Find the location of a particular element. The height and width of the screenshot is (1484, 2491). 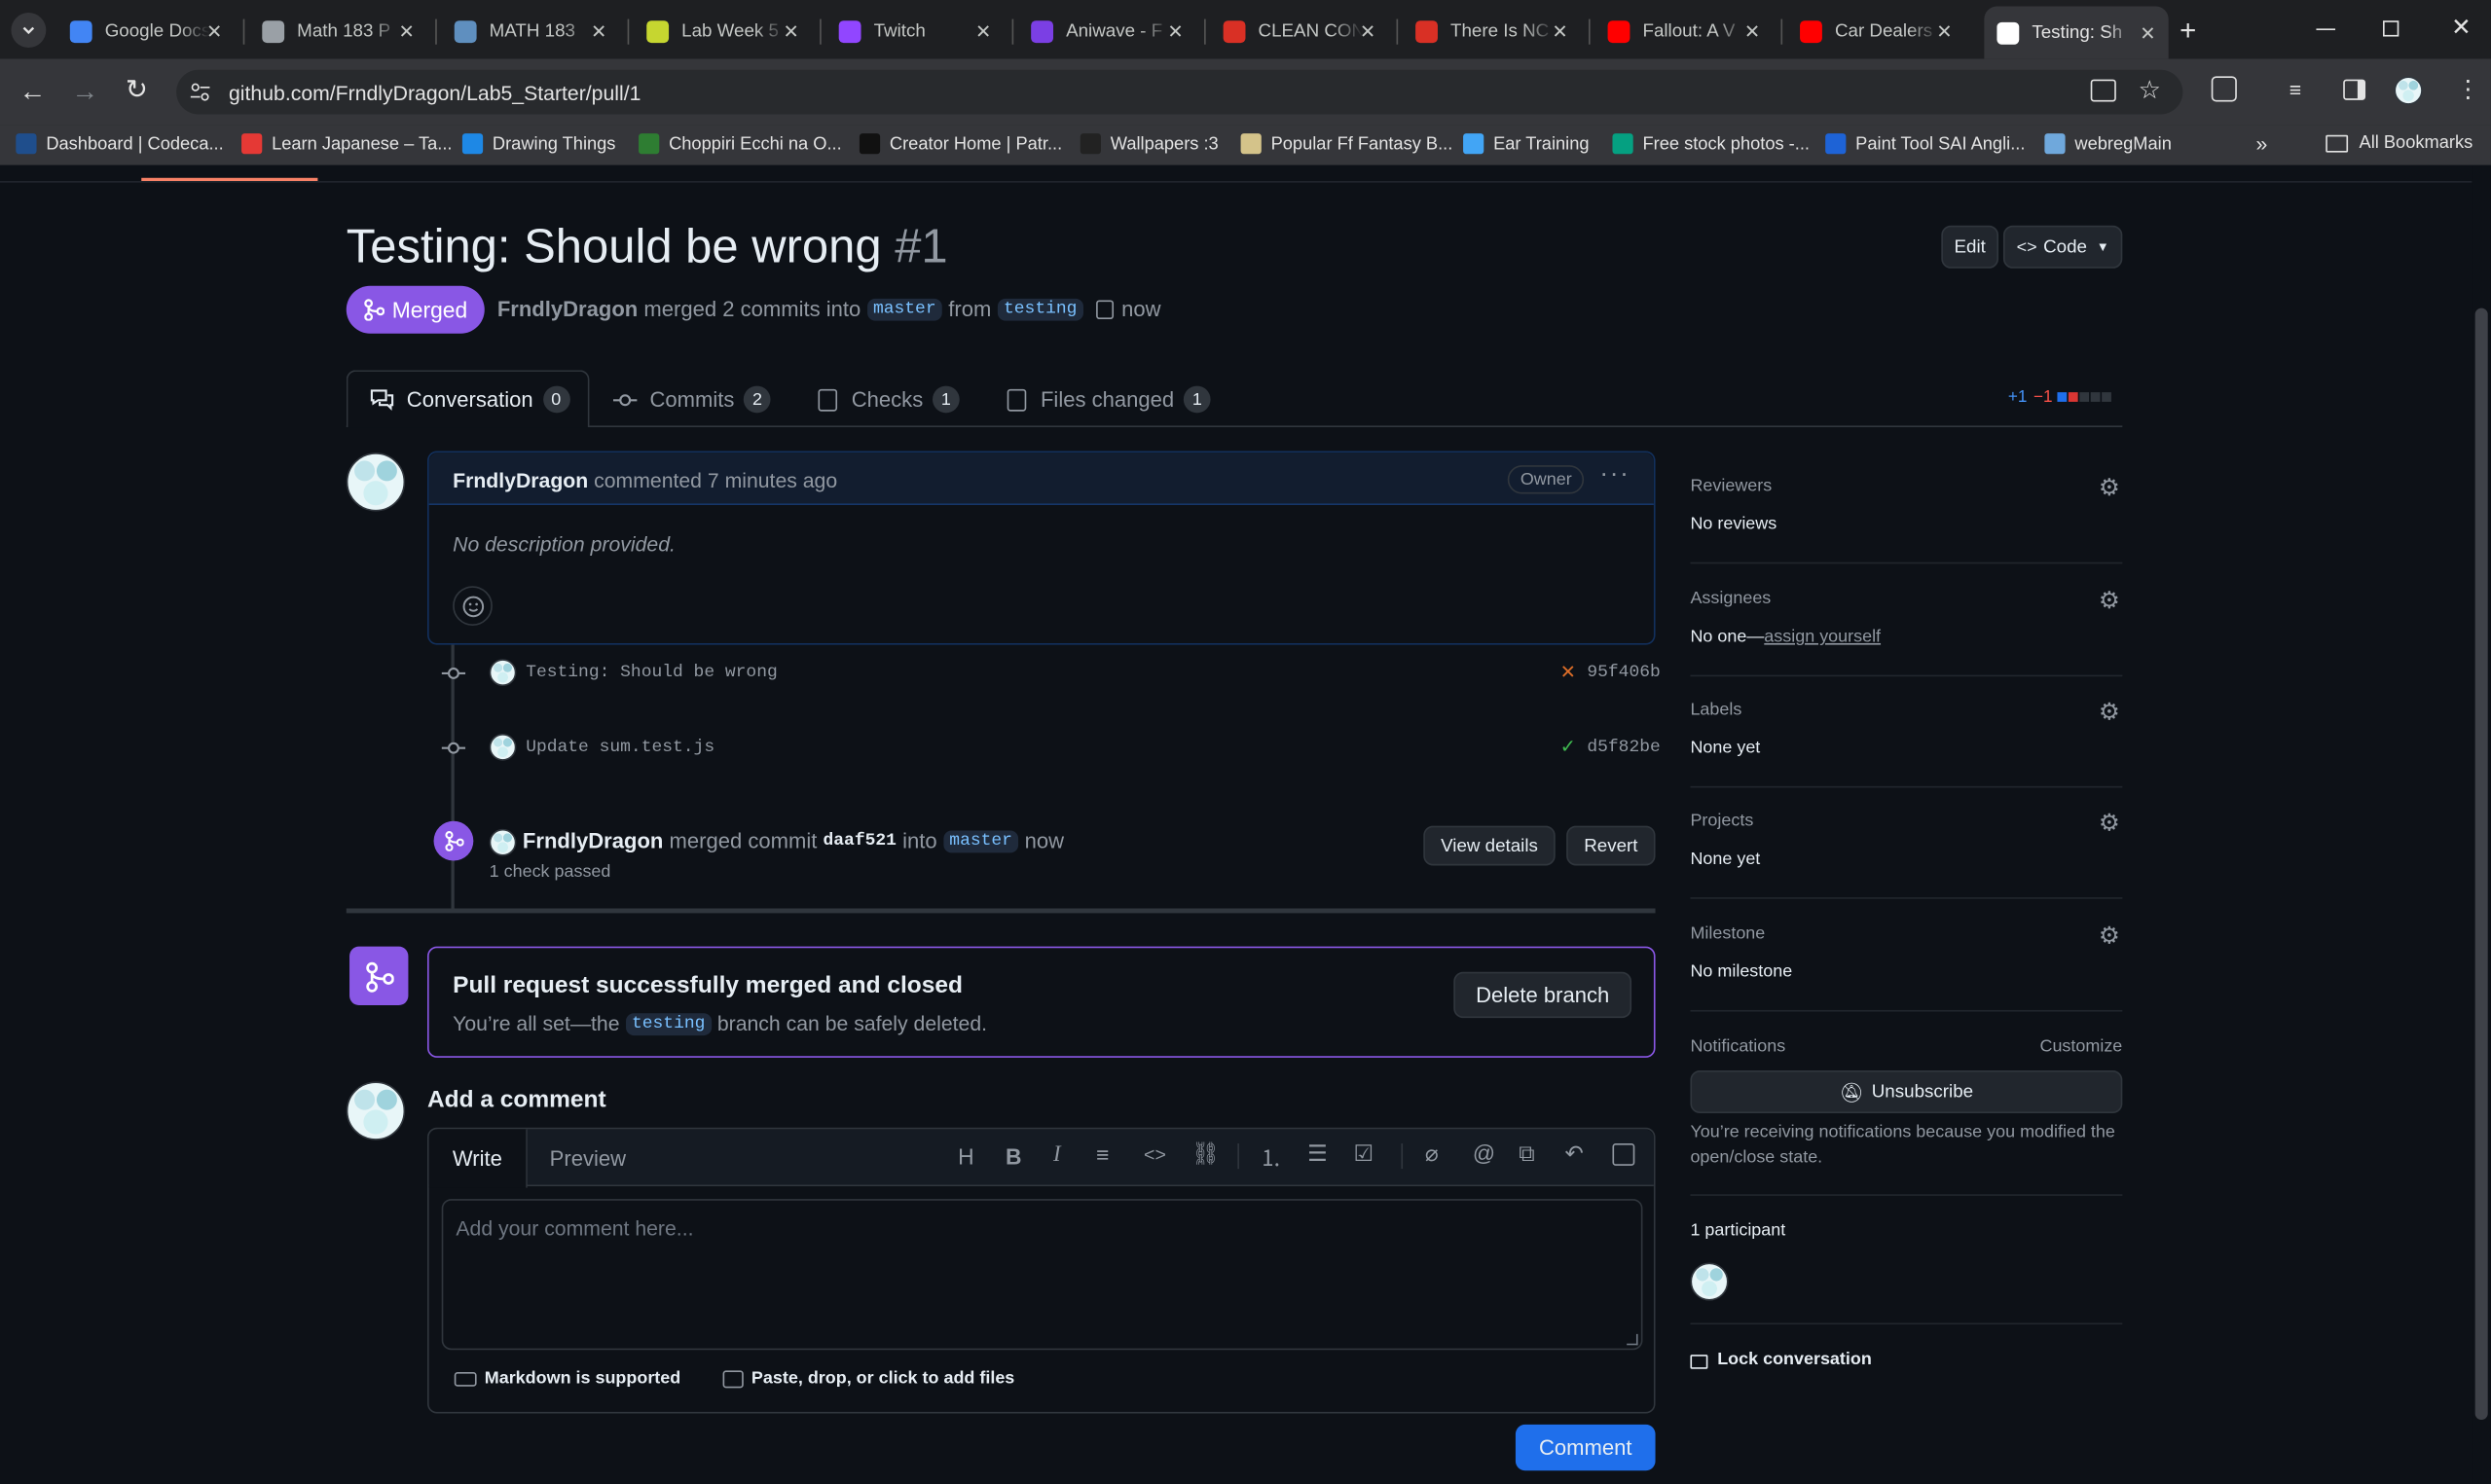

check-icon: ✓ is located at coordinates (1568, 747).